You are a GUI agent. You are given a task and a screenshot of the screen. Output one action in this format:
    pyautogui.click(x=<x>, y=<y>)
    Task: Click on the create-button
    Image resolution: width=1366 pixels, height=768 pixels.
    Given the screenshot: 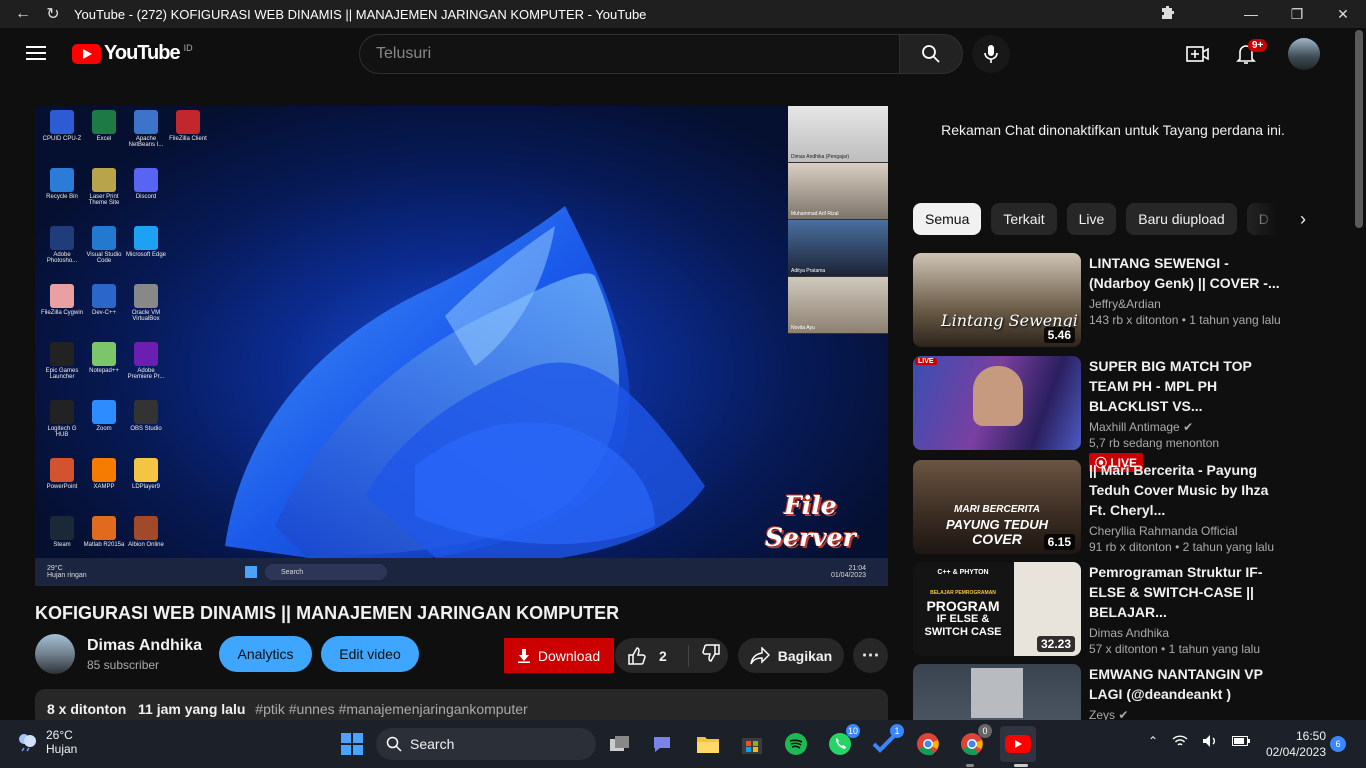 What is the action you would take?
    pyautogui.click(x=1198, y=54)
    